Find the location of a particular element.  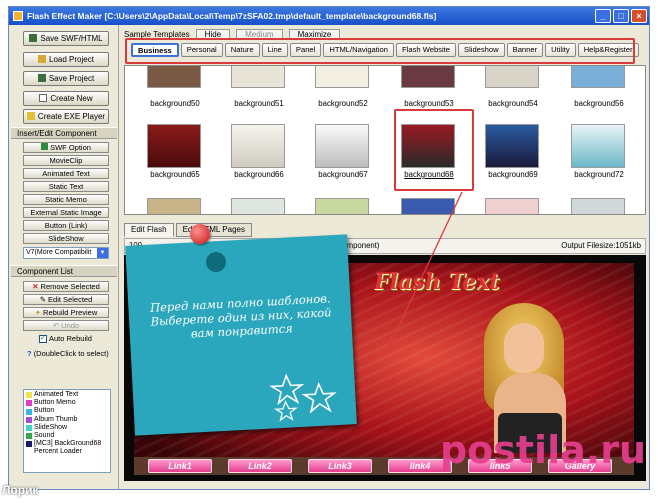

slideshow-button: SlideShow is located at coordinates (66, 238).